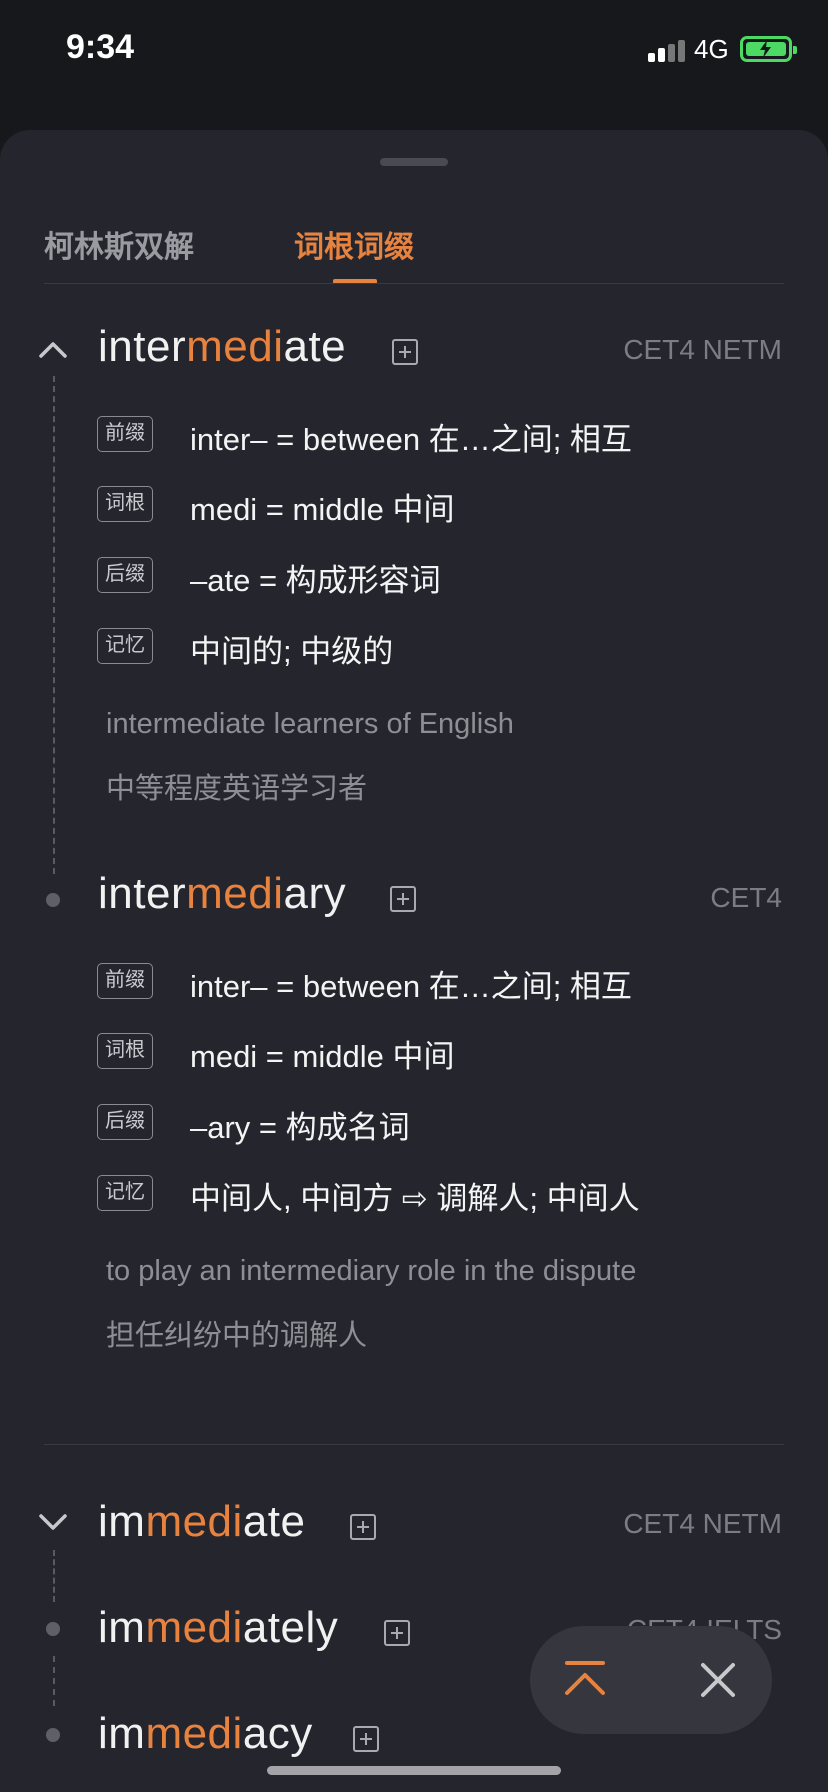 This screenshot has height=1792, width=828. Describe the element at coordinates (667, 51) in the screenshot. I see `signal-icon` at that location.